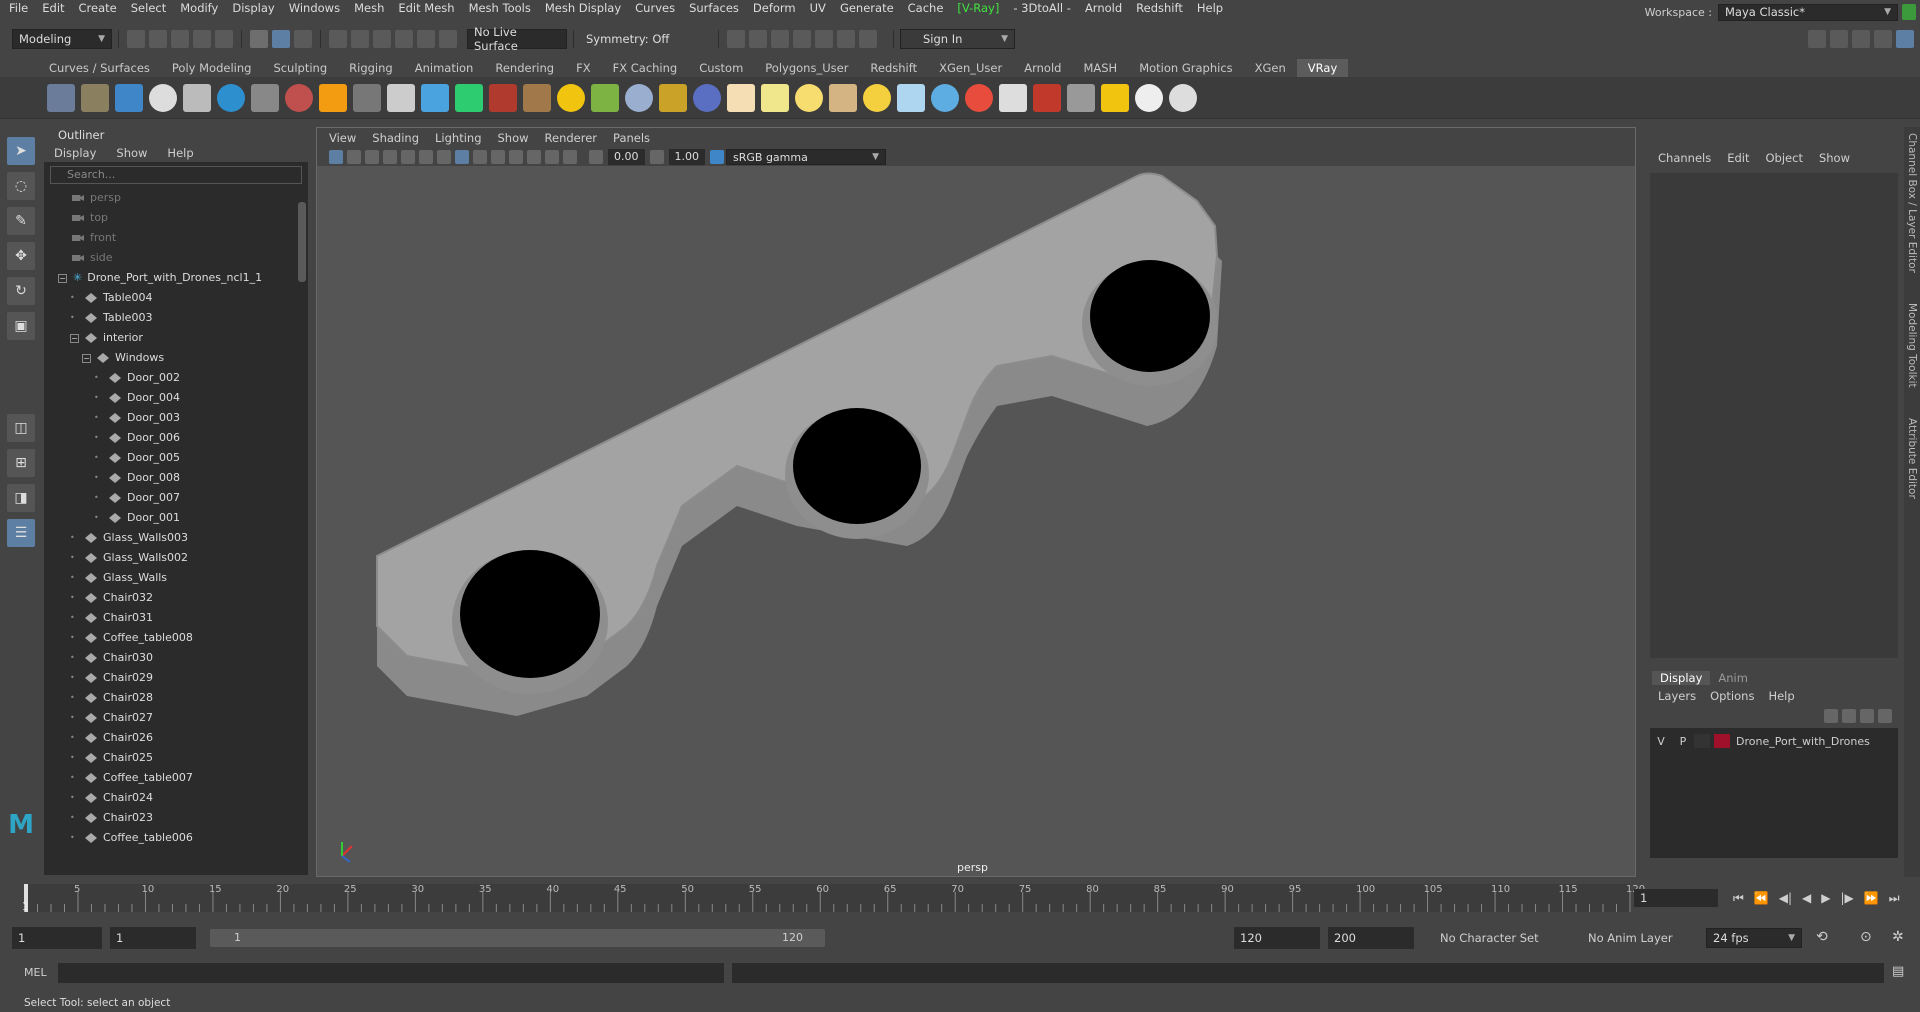  What do you see at coordinates (1732, 696) in the screenshot?
I see `layer-menu-options: Options` at bounding box center [1732, 696].